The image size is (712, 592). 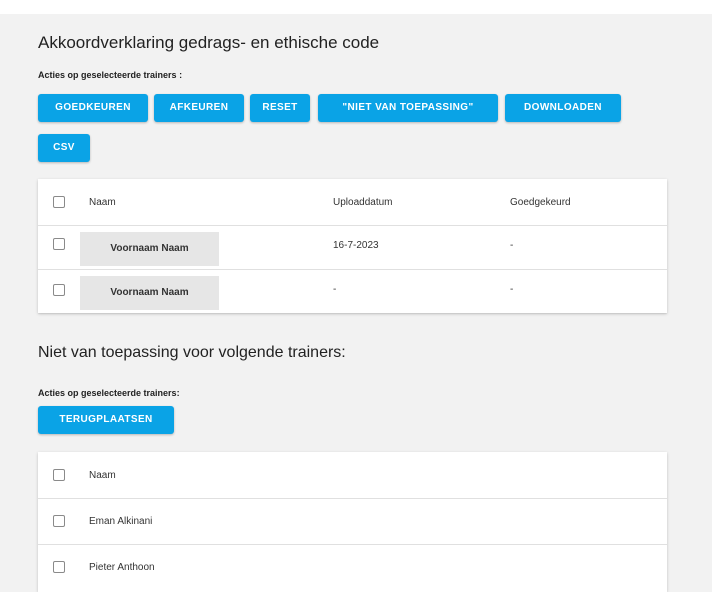 I want to click on top-strip, so click(x=356, y=7).